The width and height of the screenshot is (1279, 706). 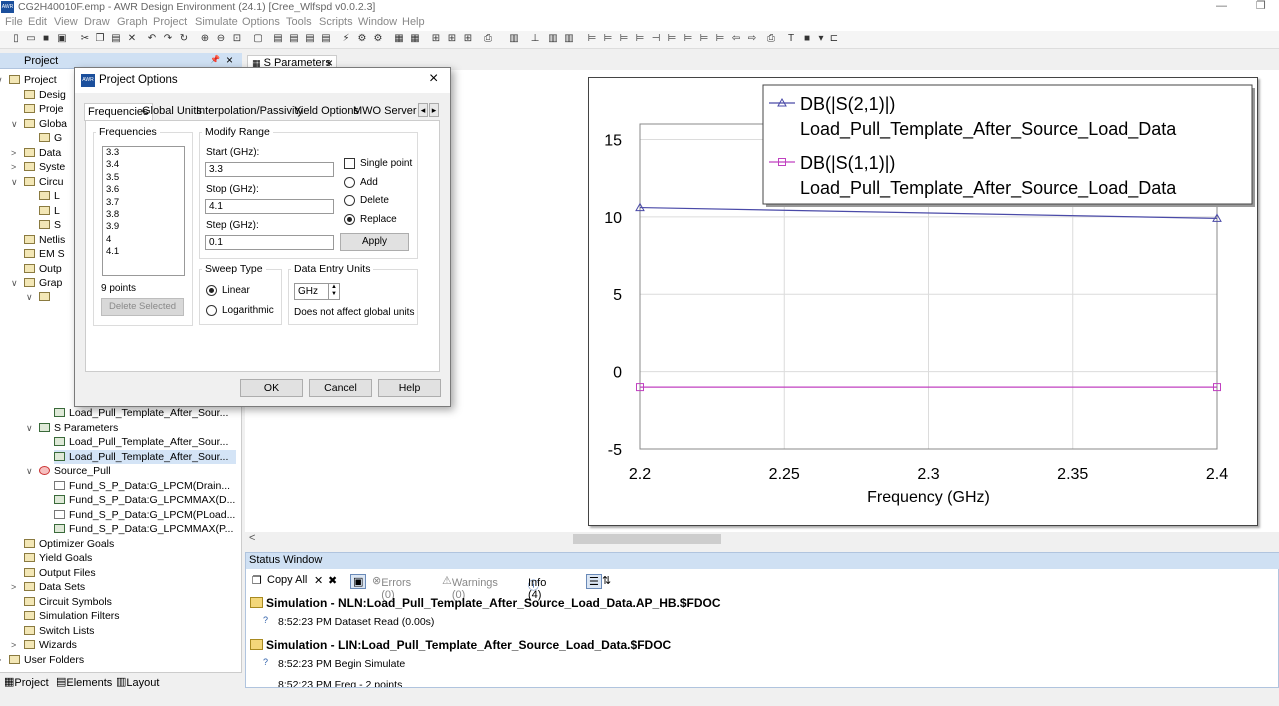 What do you see at coordinates (184, 39) in the screenshot?
I see `refresh-icon: ↻` at bounding box center [184, 39].